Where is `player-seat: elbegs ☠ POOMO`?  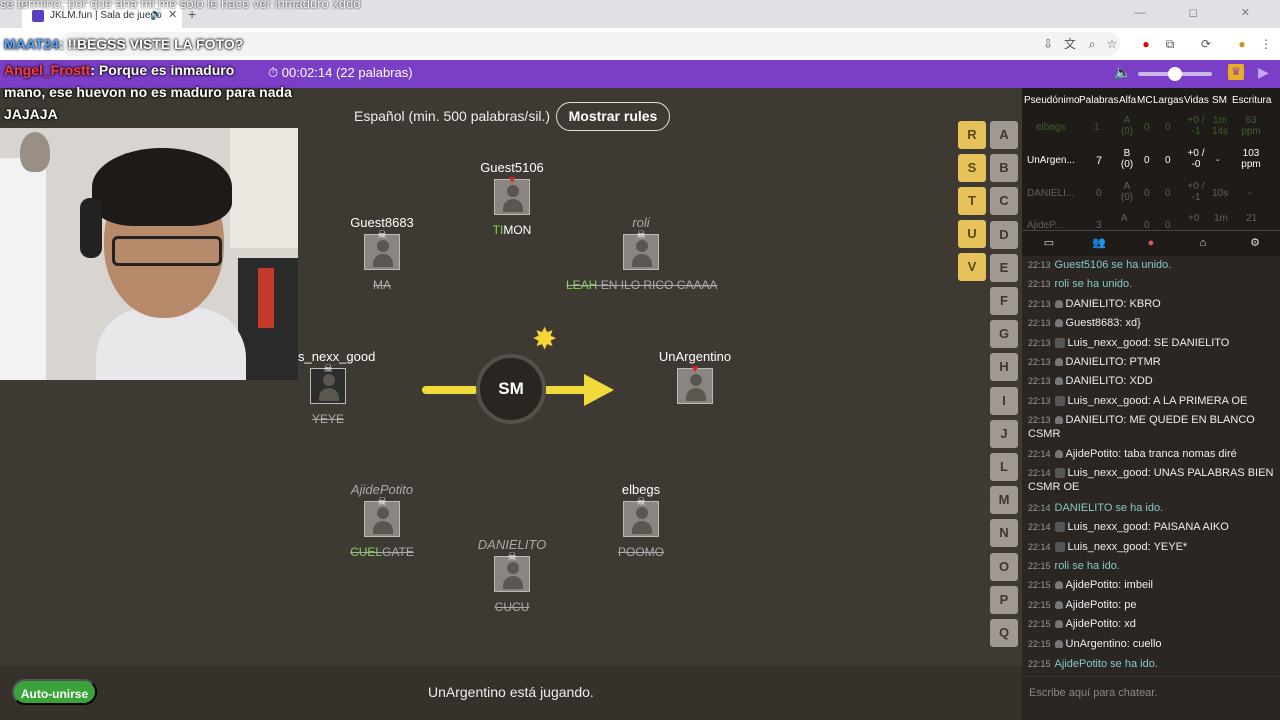
player-seat: elbegs ☠ POOMO is located at coordinates (641, 520).